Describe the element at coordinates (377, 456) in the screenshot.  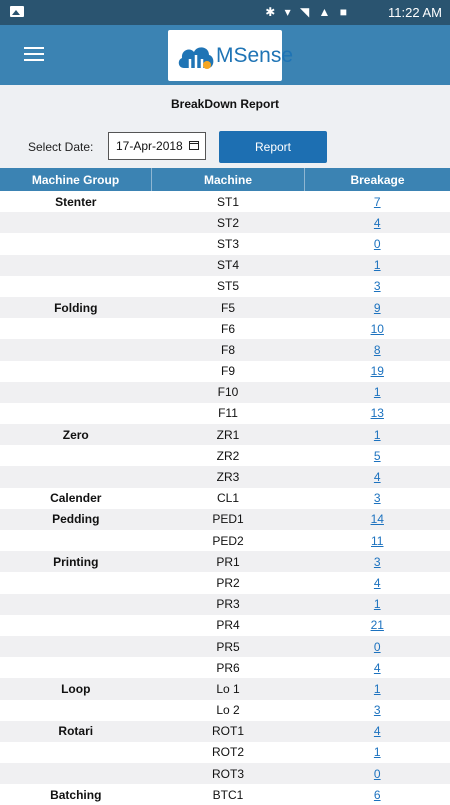
I see `breakage-link: 5` at that location.